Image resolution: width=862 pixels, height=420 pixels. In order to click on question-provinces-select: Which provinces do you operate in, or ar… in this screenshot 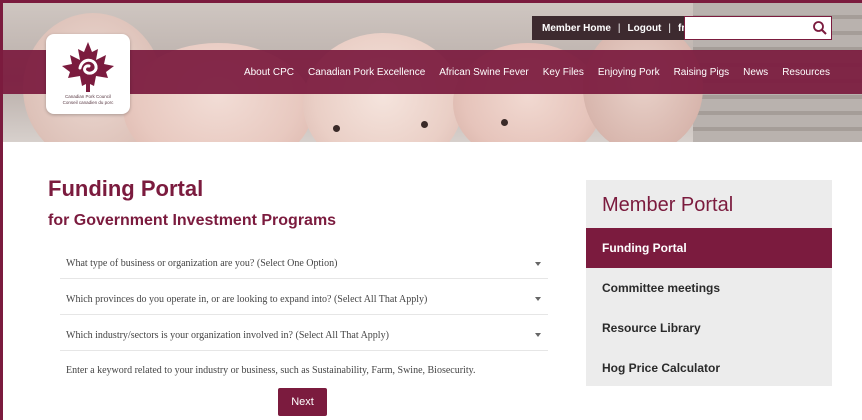, I will do `click(246, 299)`.